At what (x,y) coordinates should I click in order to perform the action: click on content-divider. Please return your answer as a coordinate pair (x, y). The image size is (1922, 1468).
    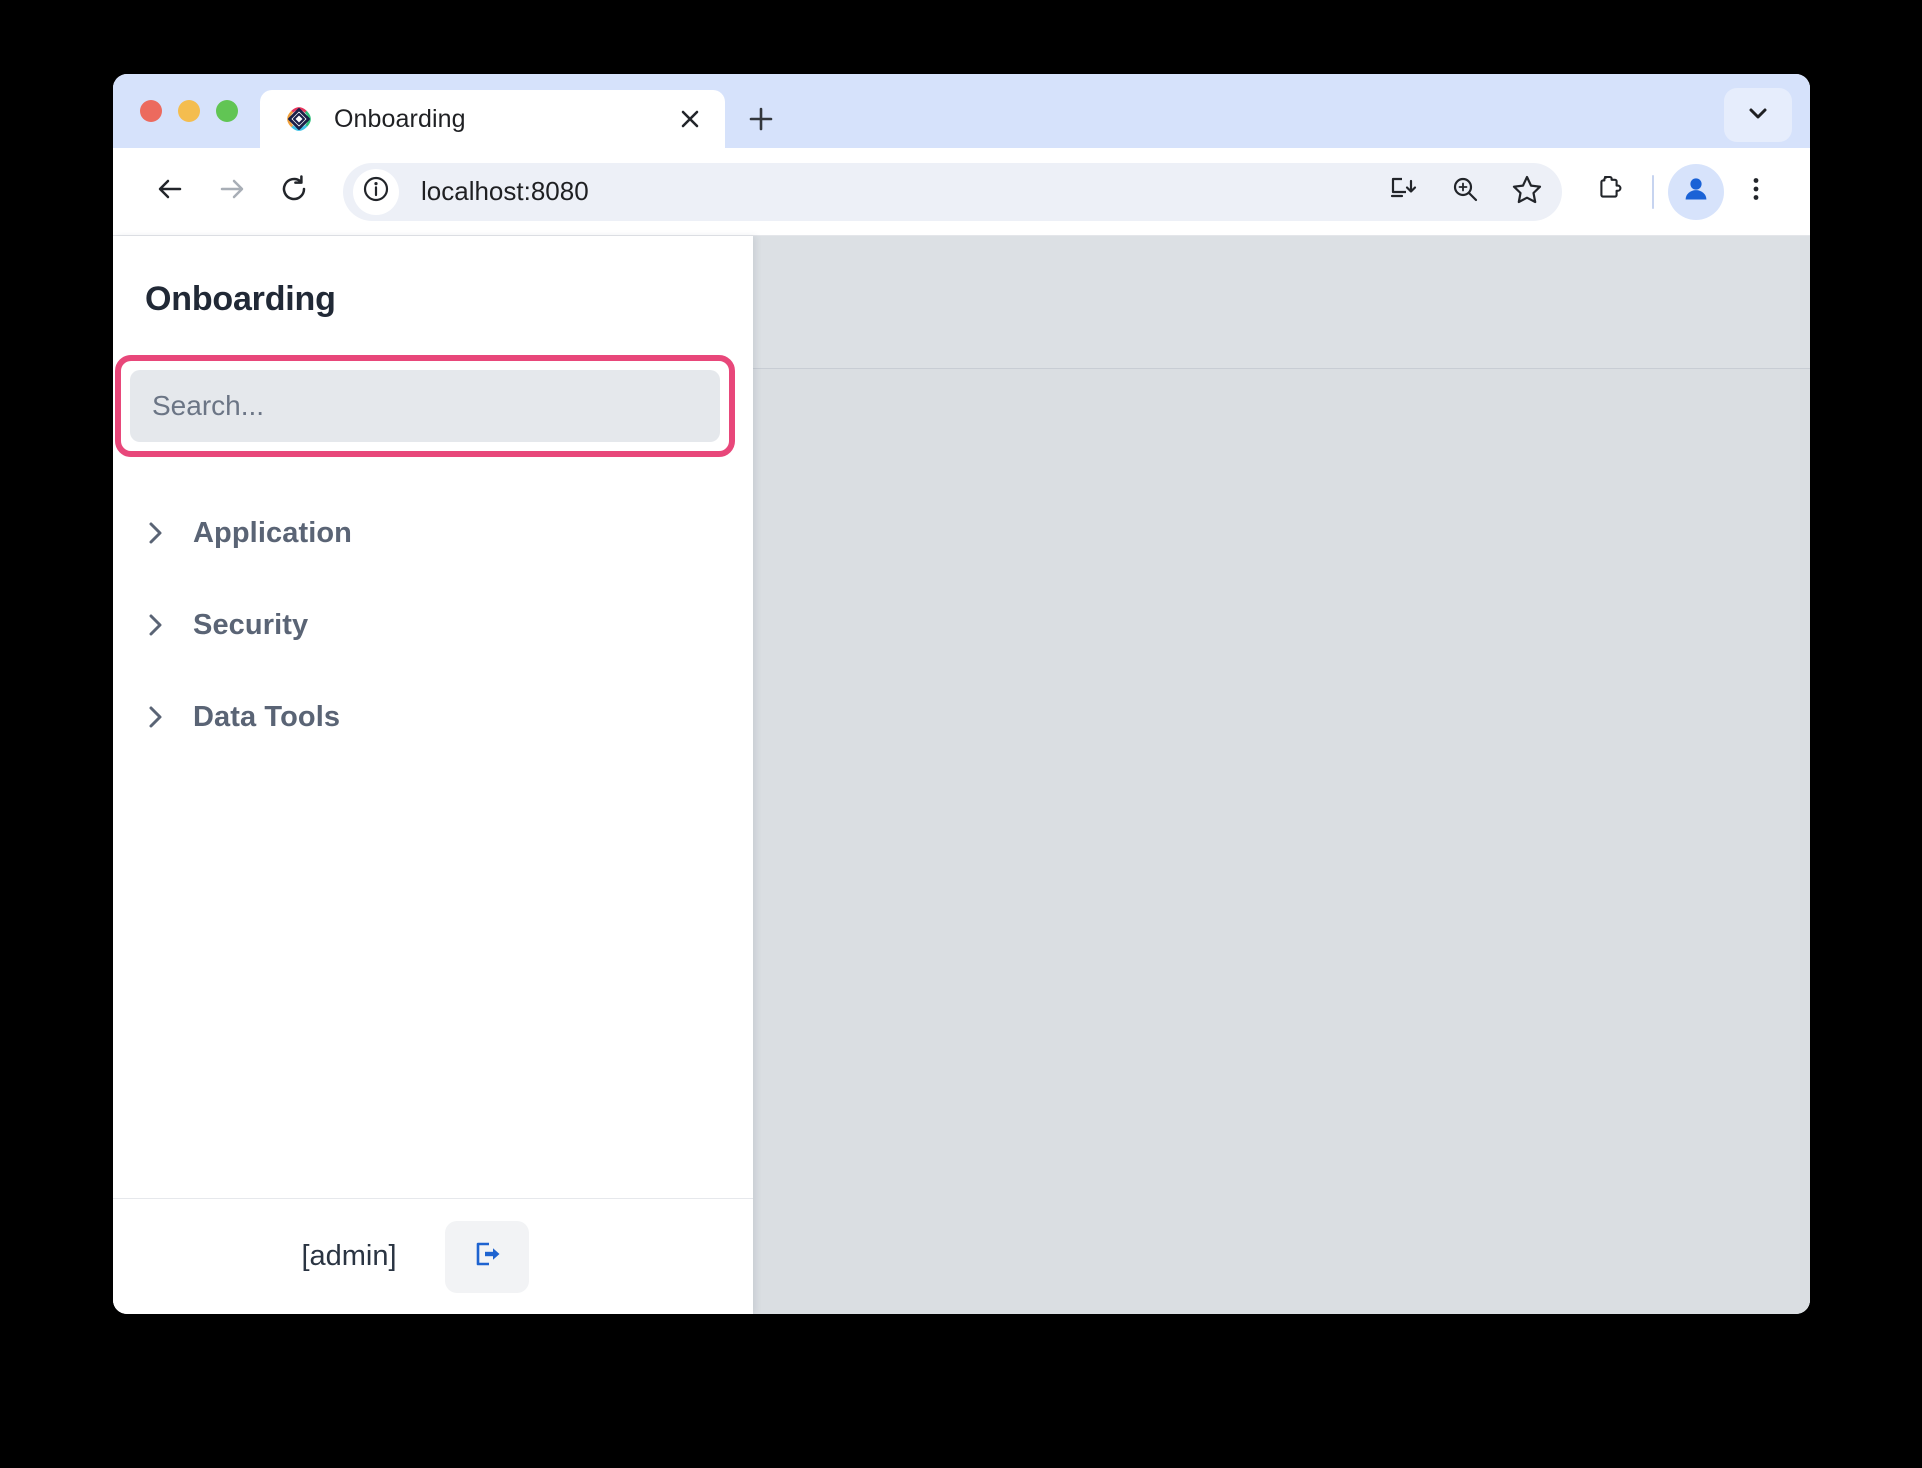
    Looking at the image, I should click on (1281, 368).